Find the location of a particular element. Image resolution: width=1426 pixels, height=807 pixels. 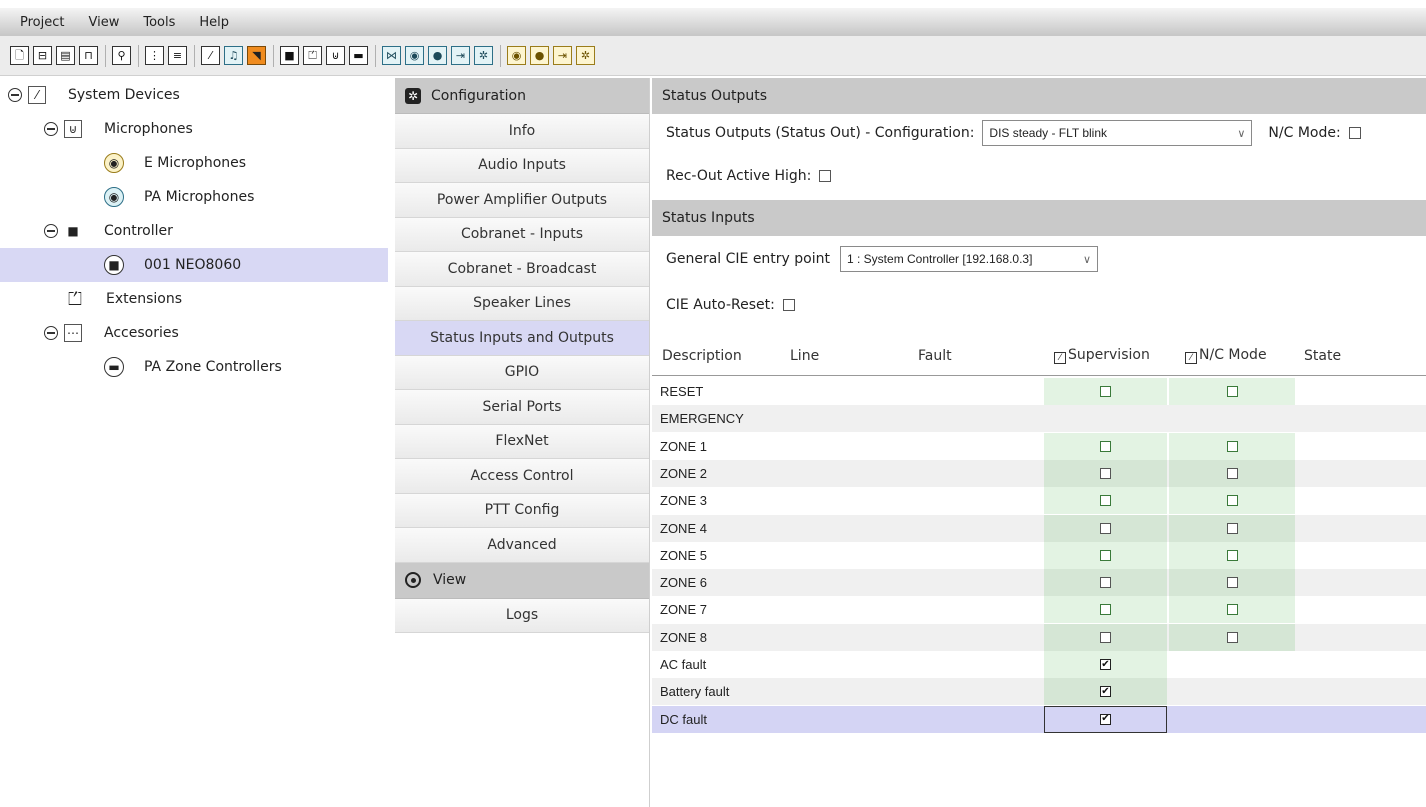

nav-item-cobranet-broadcast: Cobranet - Broadcast is located at coordinates (522, 269).